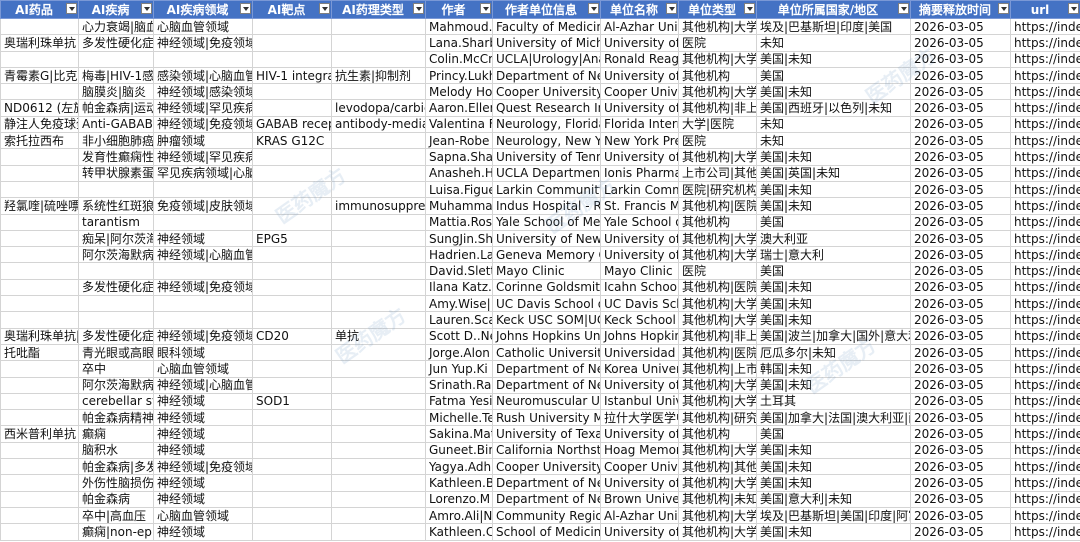  I want to click on cell-institution-type: 大学|医院, so click(717, 124).